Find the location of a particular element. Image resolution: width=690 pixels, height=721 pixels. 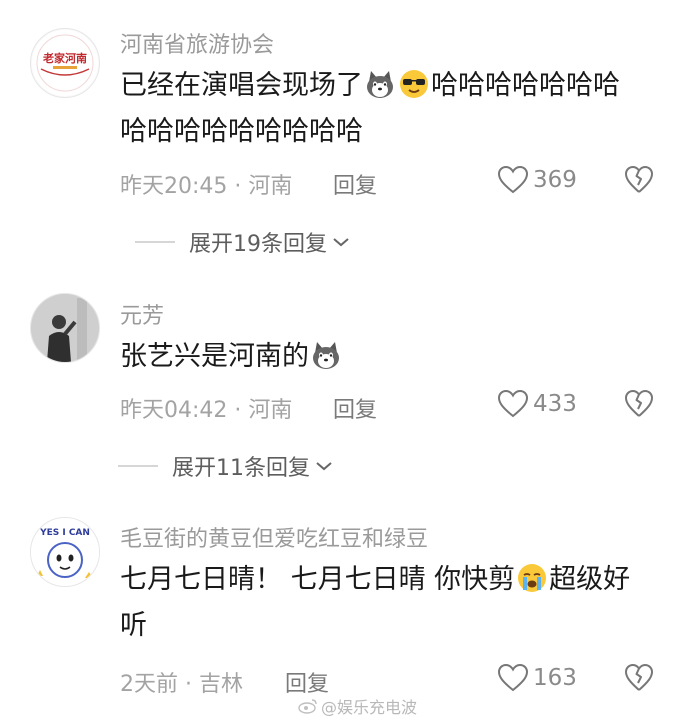

text-part: 张艺兴是河南的 is located at coordinates (214, 356).